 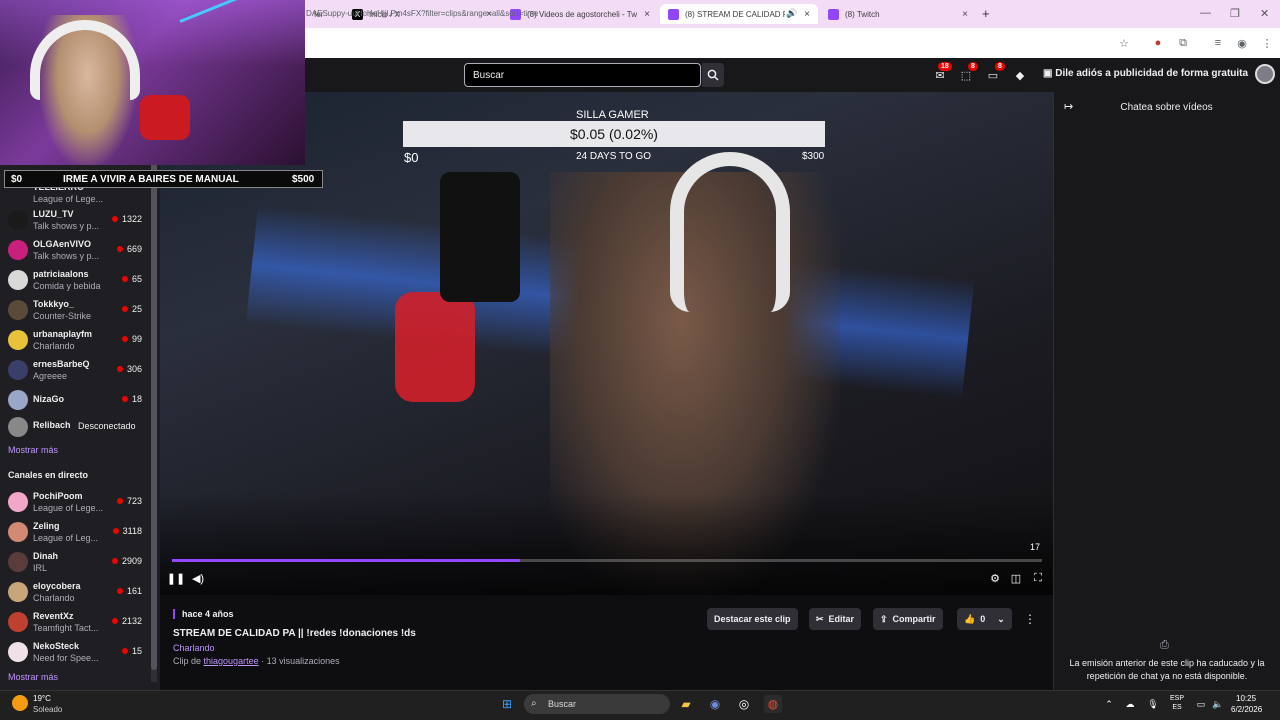 What do you see at coordinates (1265, 74) in the screenshot?
I see `user-avatar` at bounding box center [1265, 74].